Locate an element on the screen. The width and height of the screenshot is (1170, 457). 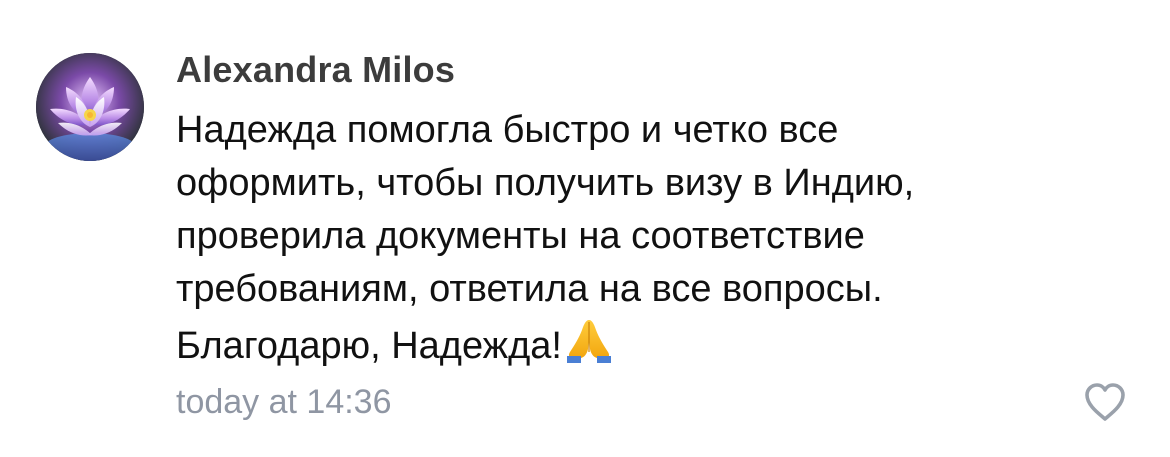
comment-text-line: Благодарю, Надежда! is located at coordinates (369, 346).